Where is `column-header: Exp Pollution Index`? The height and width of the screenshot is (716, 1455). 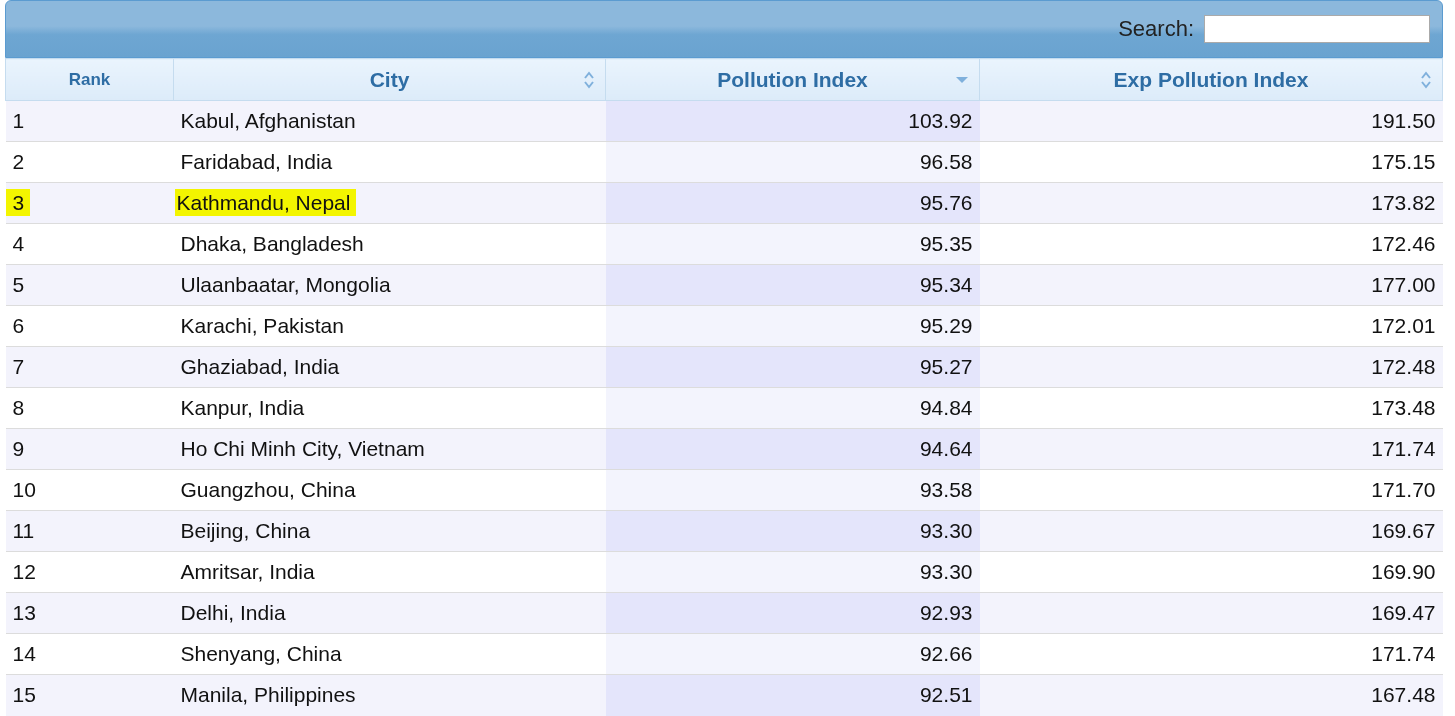
column-header: Exp Pollution Index is located at coordinates (1211, 79).